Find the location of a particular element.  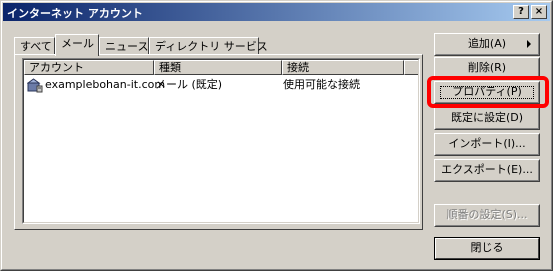

close-button: 閉じる is located at coordinates (487, 248).